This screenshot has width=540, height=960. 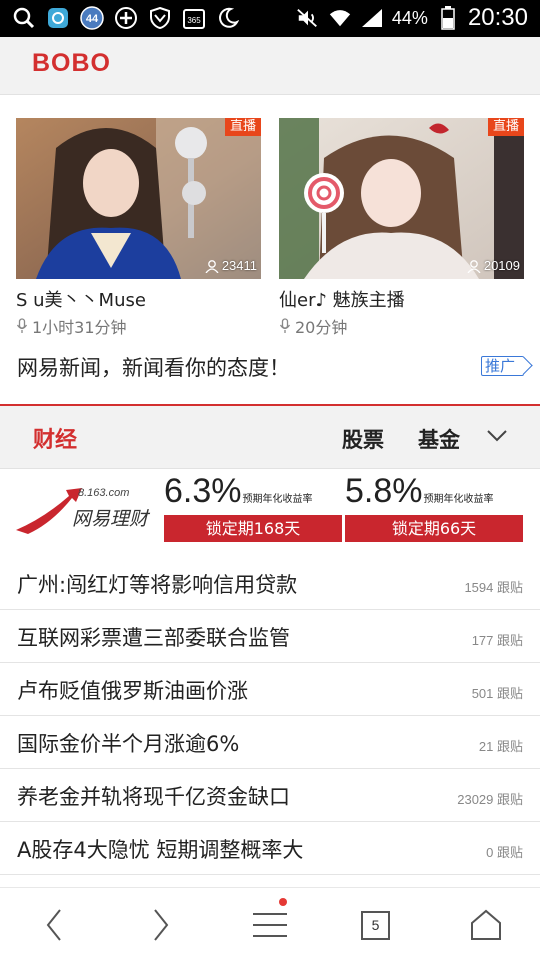 I want to click on viewer-count: 23411, so click(x=231, y=265).